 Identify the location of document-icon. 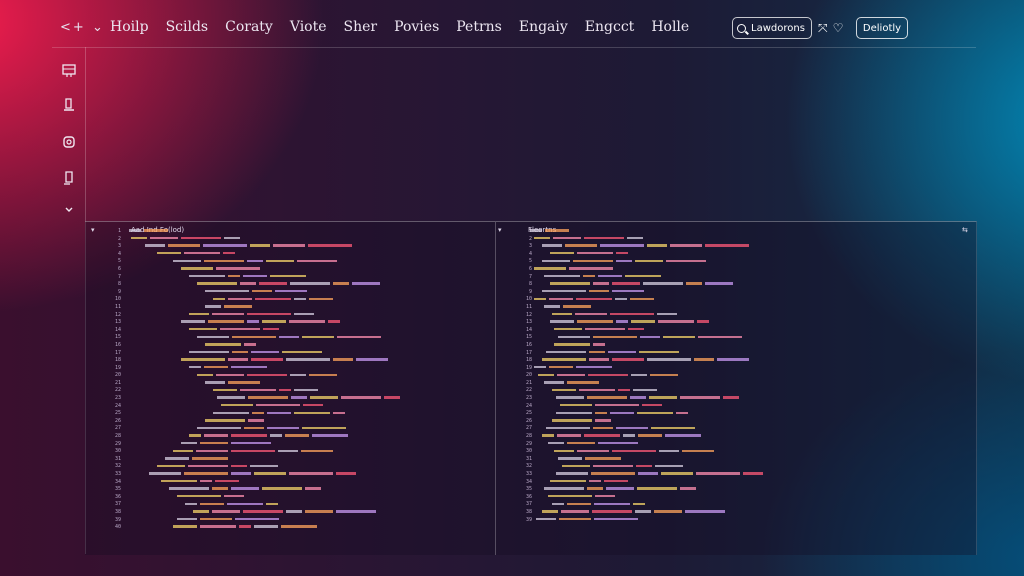
(69, 105).